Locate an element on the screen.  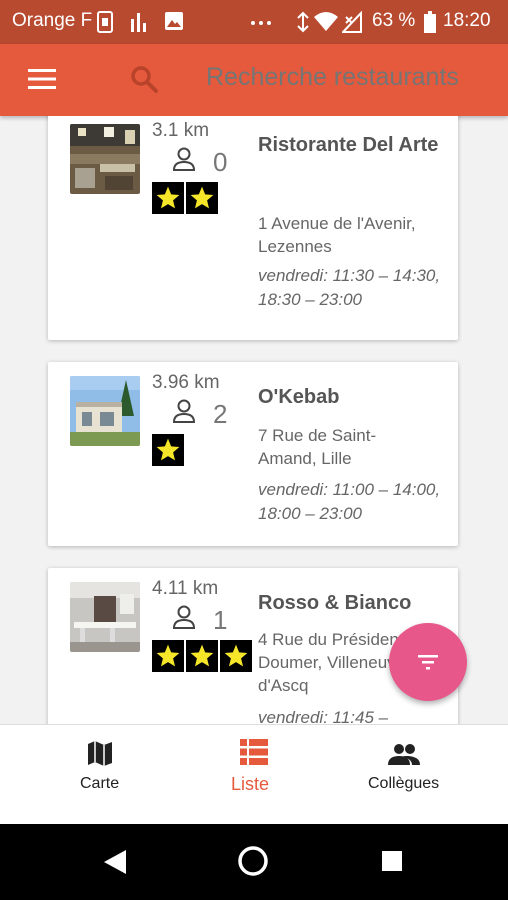
search-icon is located at coordinates (144, 79).